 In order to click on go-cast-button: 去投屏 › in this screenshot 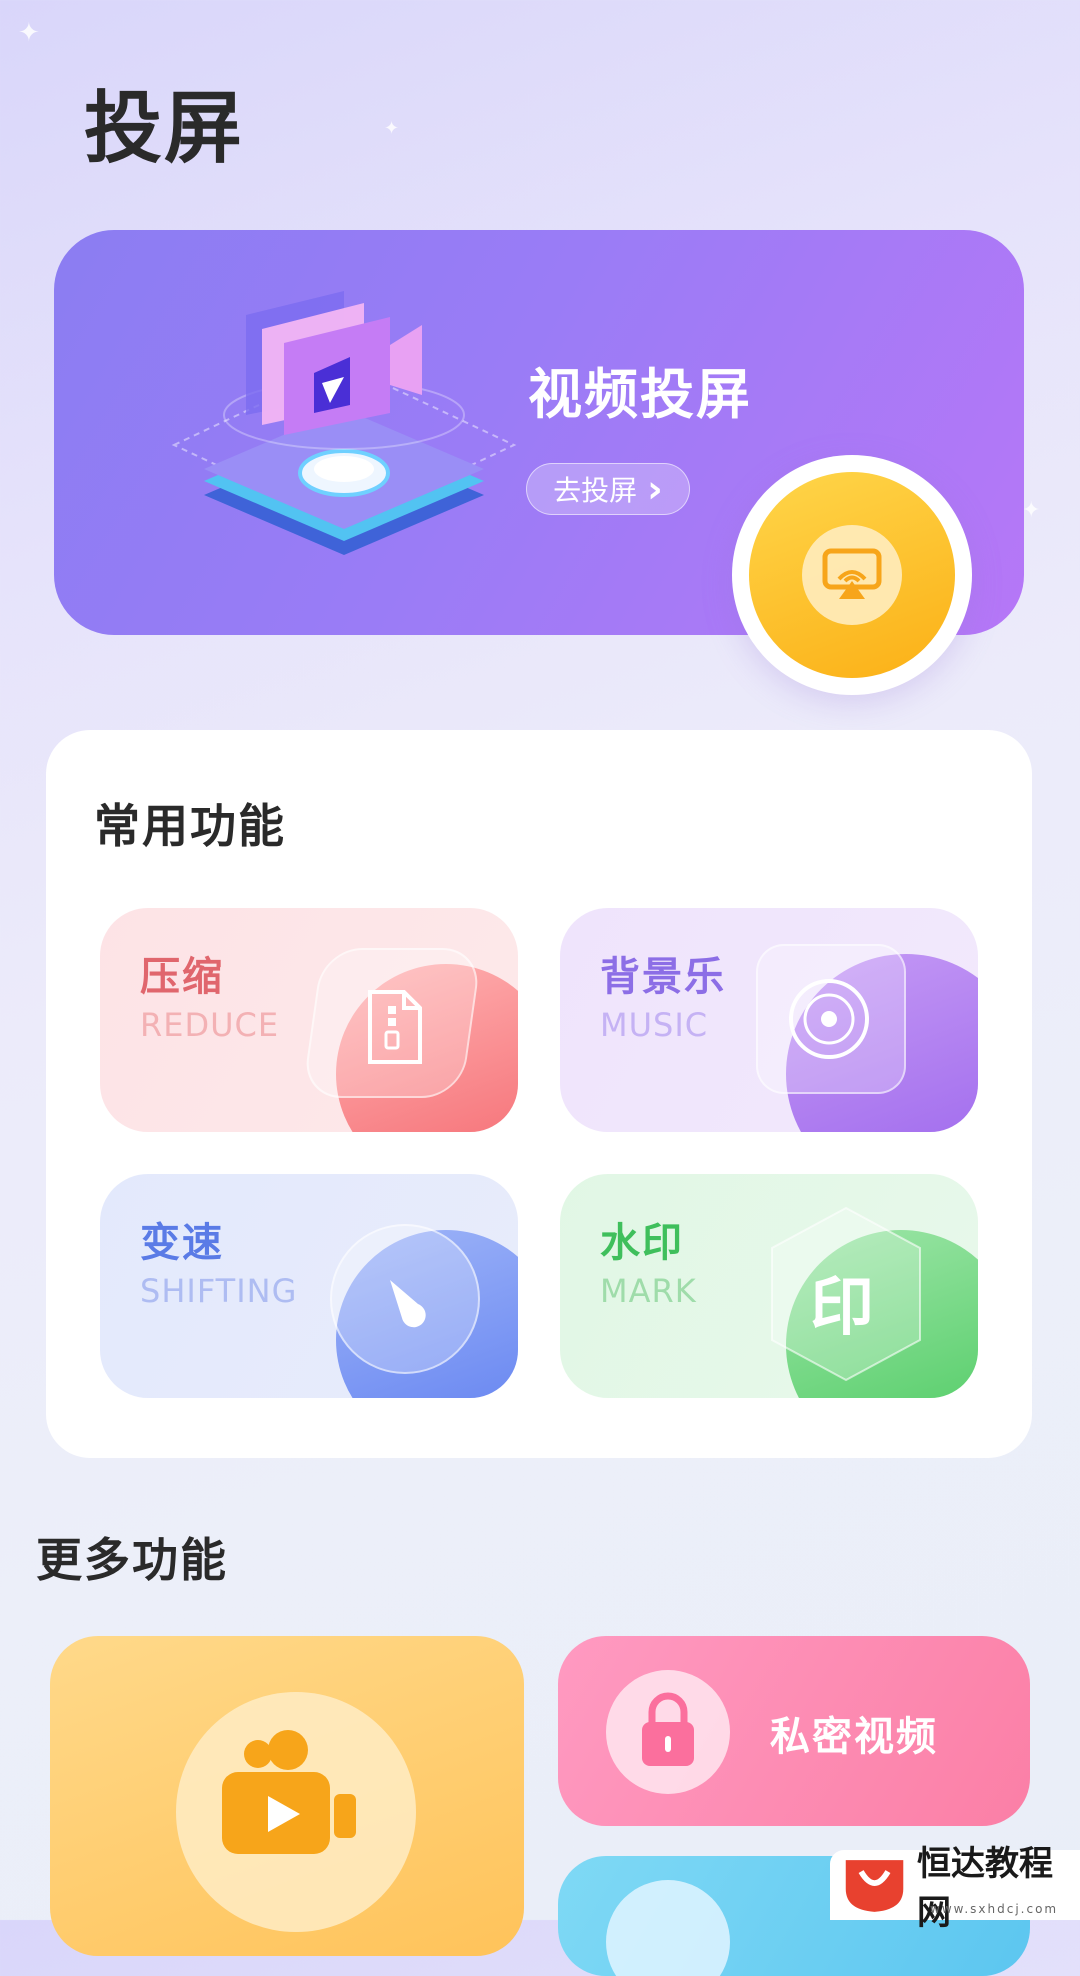, I will do `click(608, 489)`.